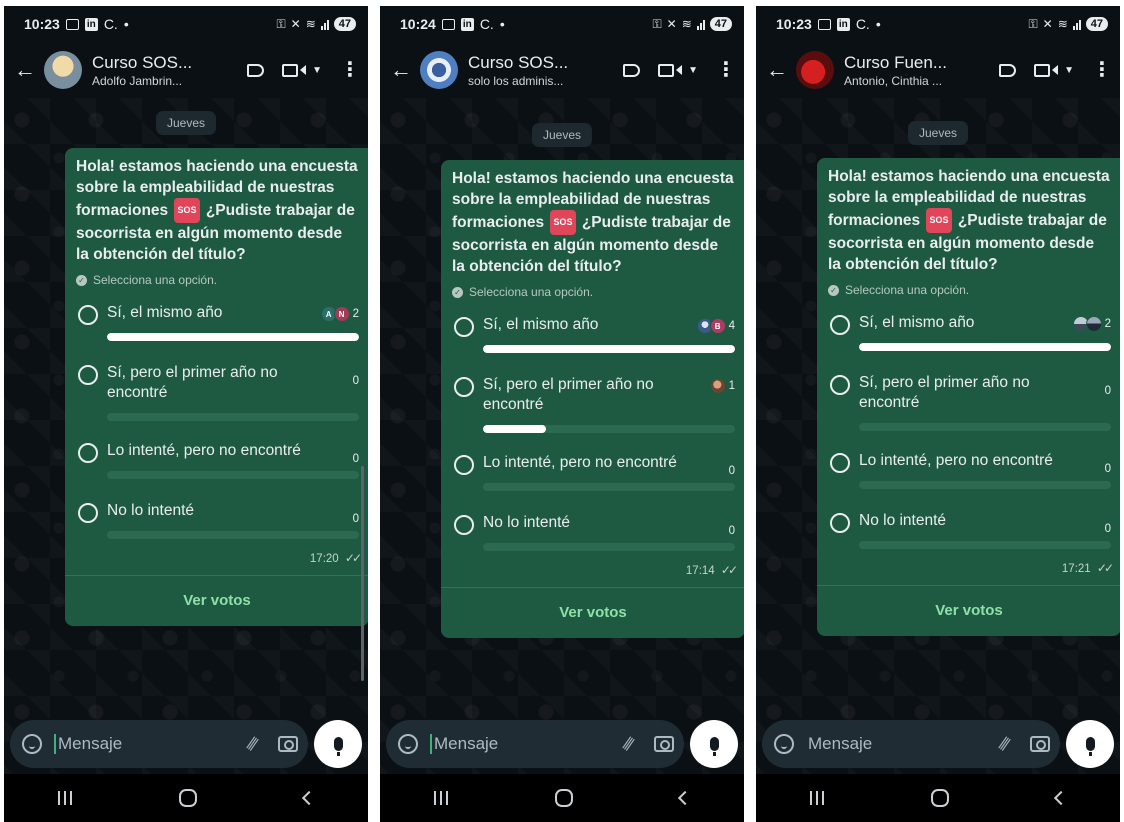 This screenshot has width=1124, height=822. What do you see at coordinates (355, 519) in the screenshot?
I see `vote-count: 0` at bounding box center [355, 519].